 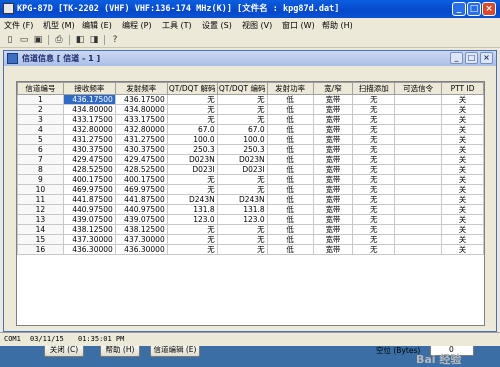 What do you see at coordinates (257, 25) in the screenshot?
I see `menu-view: 视图 (V)` at bounding box center [257, 25].